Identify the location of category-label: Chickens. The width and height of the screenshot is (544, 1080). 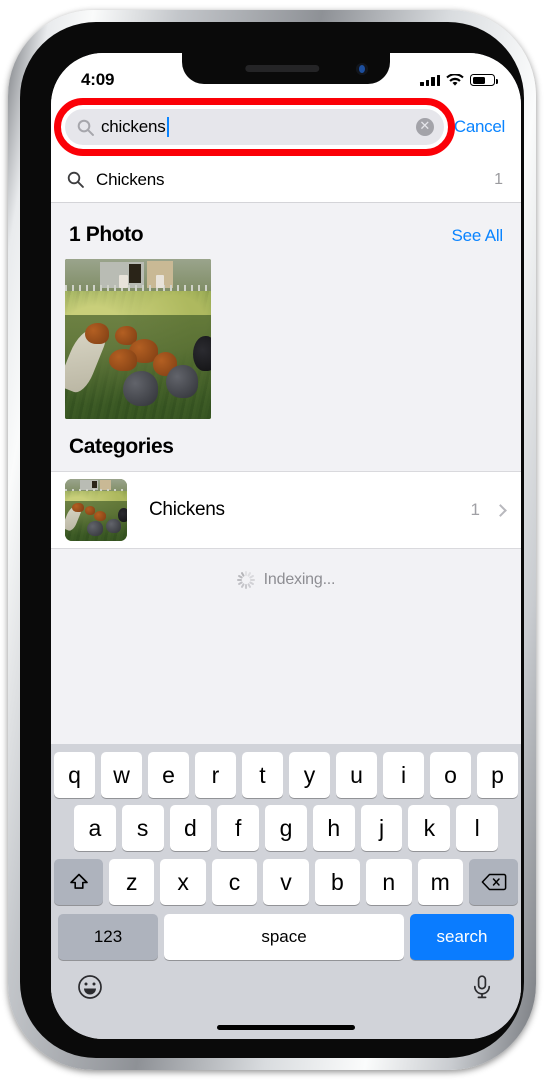
(187, 509).